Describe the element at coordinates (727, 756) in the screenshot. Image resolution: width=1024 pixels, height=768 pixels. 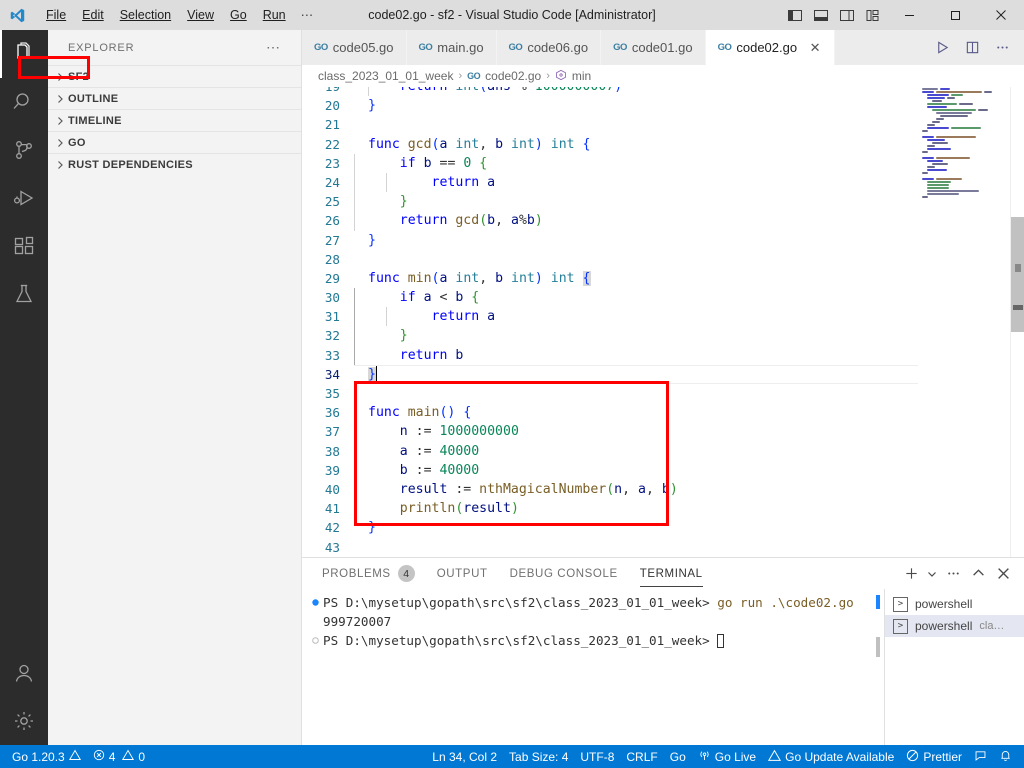
I see `status-go-live: Go Live` at that location.